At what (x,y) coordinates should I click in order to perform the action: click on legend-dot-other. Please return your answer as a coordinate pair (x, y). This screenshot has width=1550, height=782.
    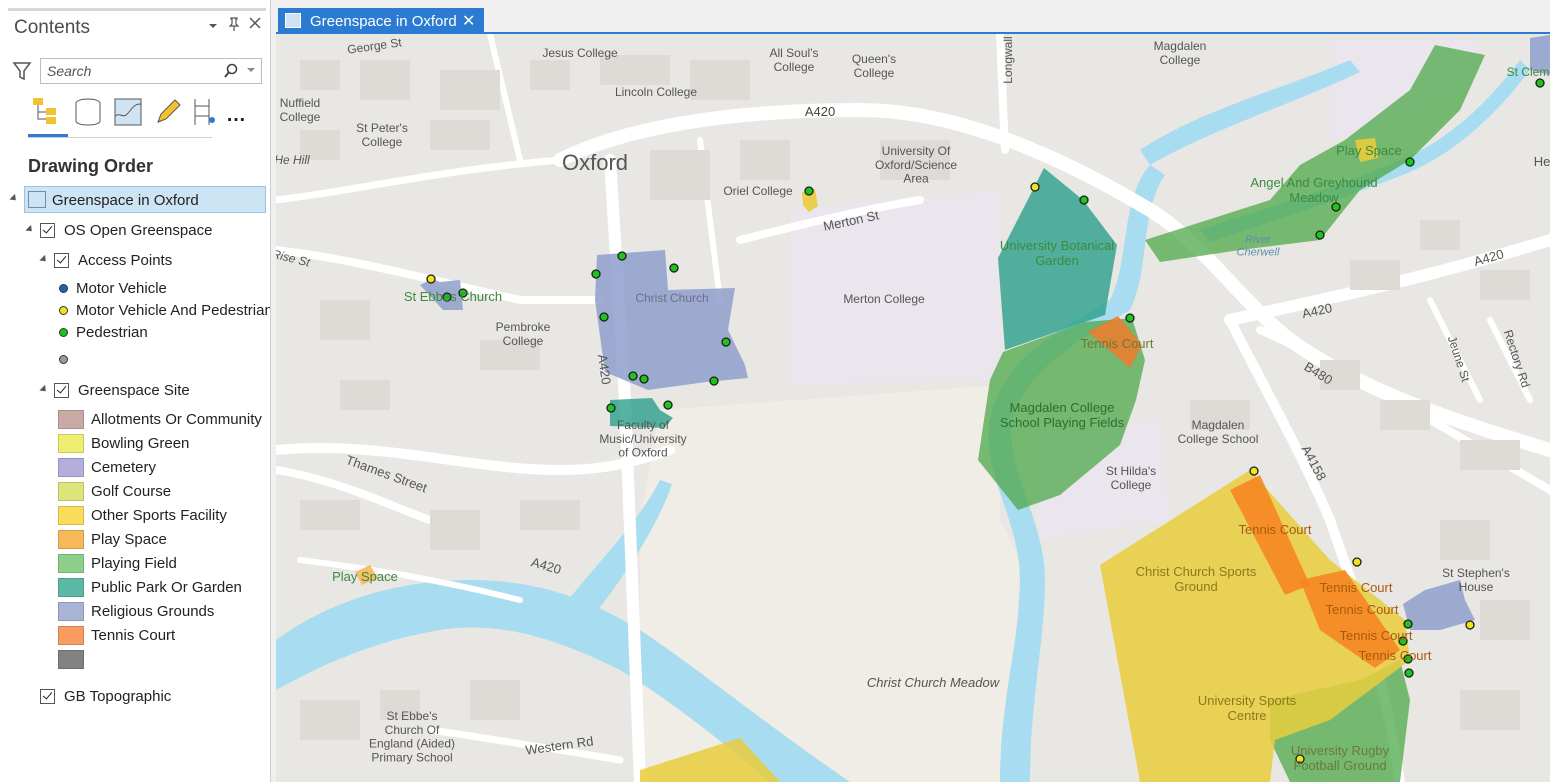
    Looking at the image, I should click on (63, 359).